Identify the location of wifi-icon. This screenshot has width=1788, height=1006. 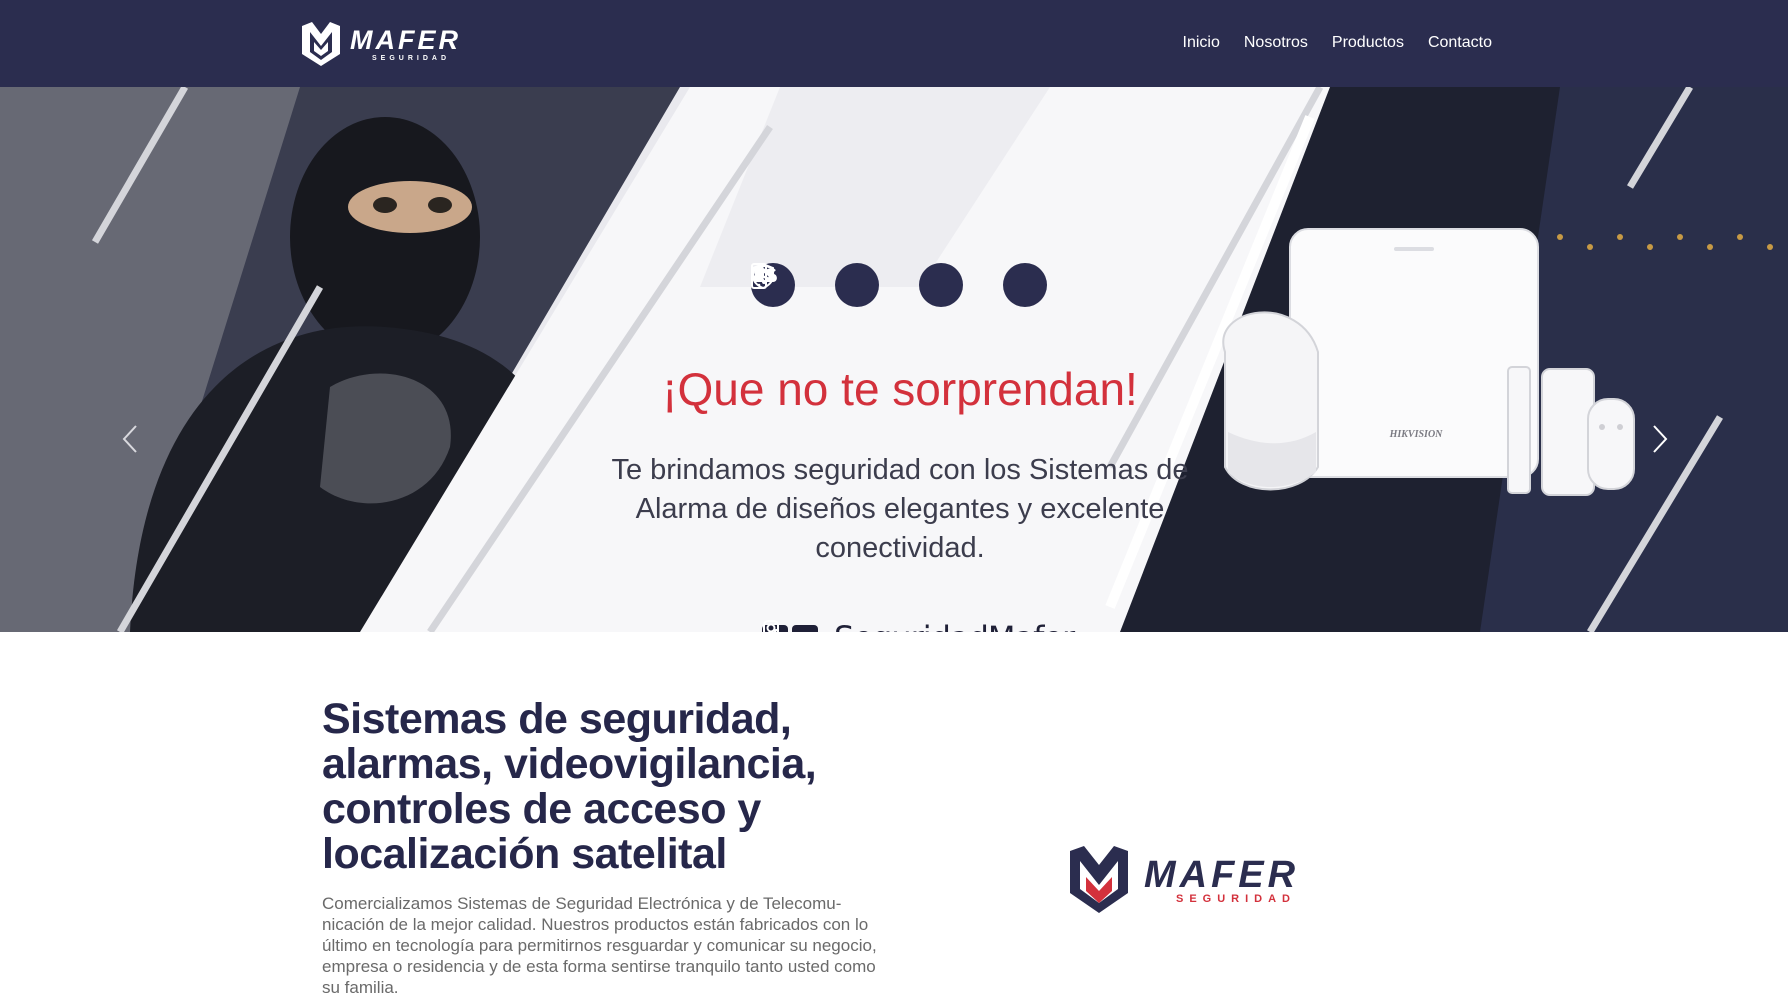
(857, 285).